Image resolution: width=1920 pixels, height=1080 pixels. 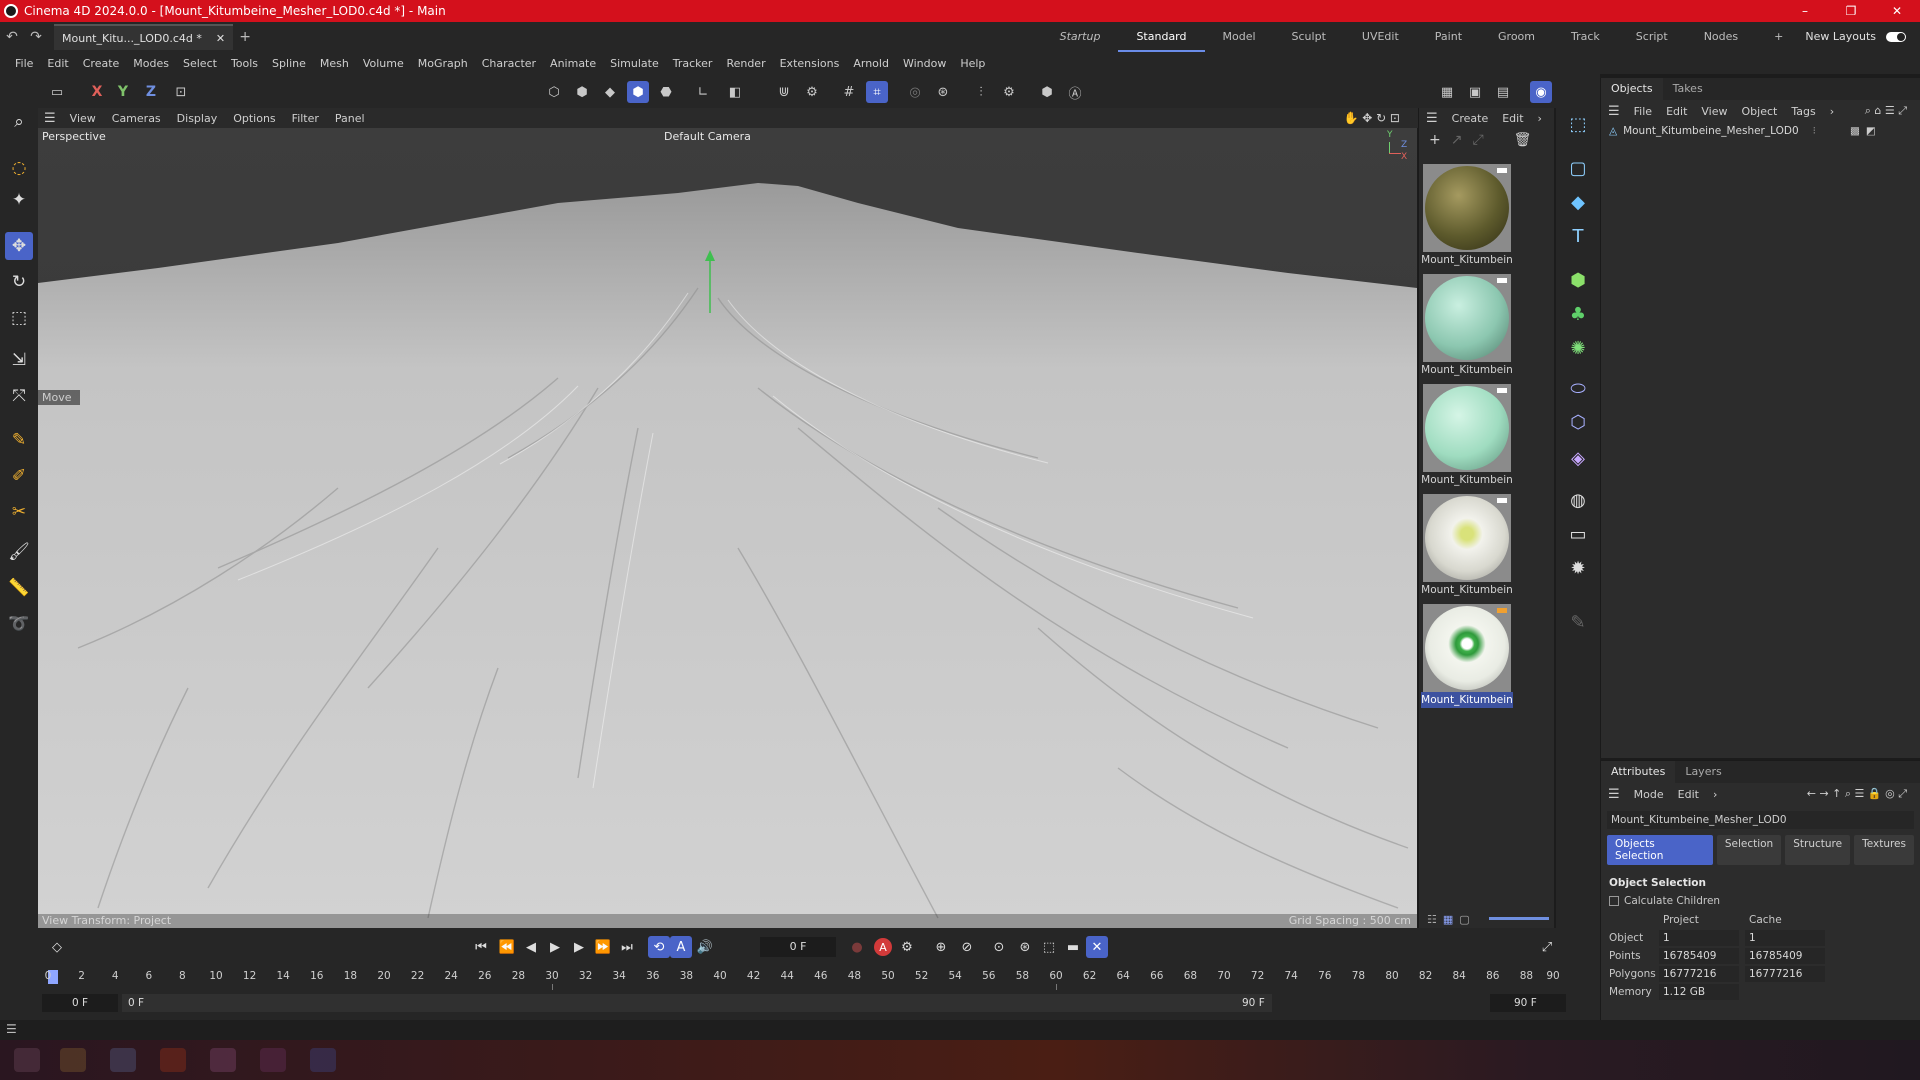 I want to click on material-tag-icon: ▩, so click(x=1855, y=131).